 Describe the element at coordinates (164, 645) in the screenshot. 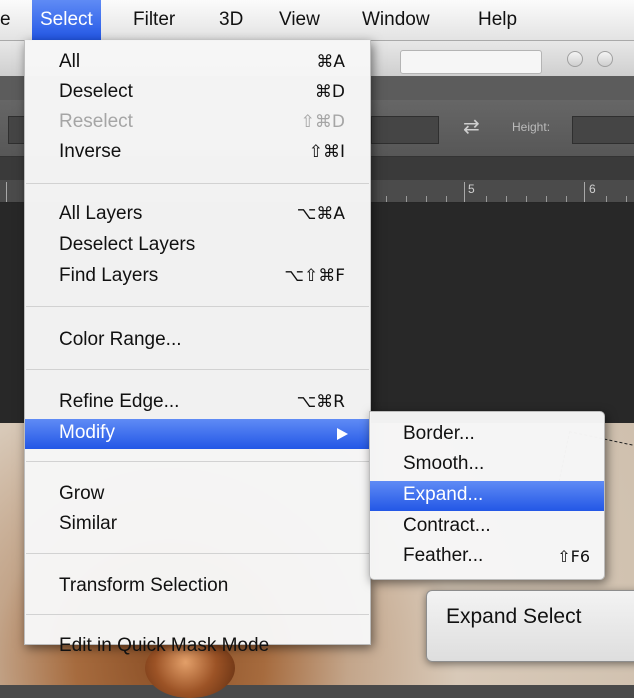

I see `menu-item-label: Edit in Quick Mask Mode` at that location.